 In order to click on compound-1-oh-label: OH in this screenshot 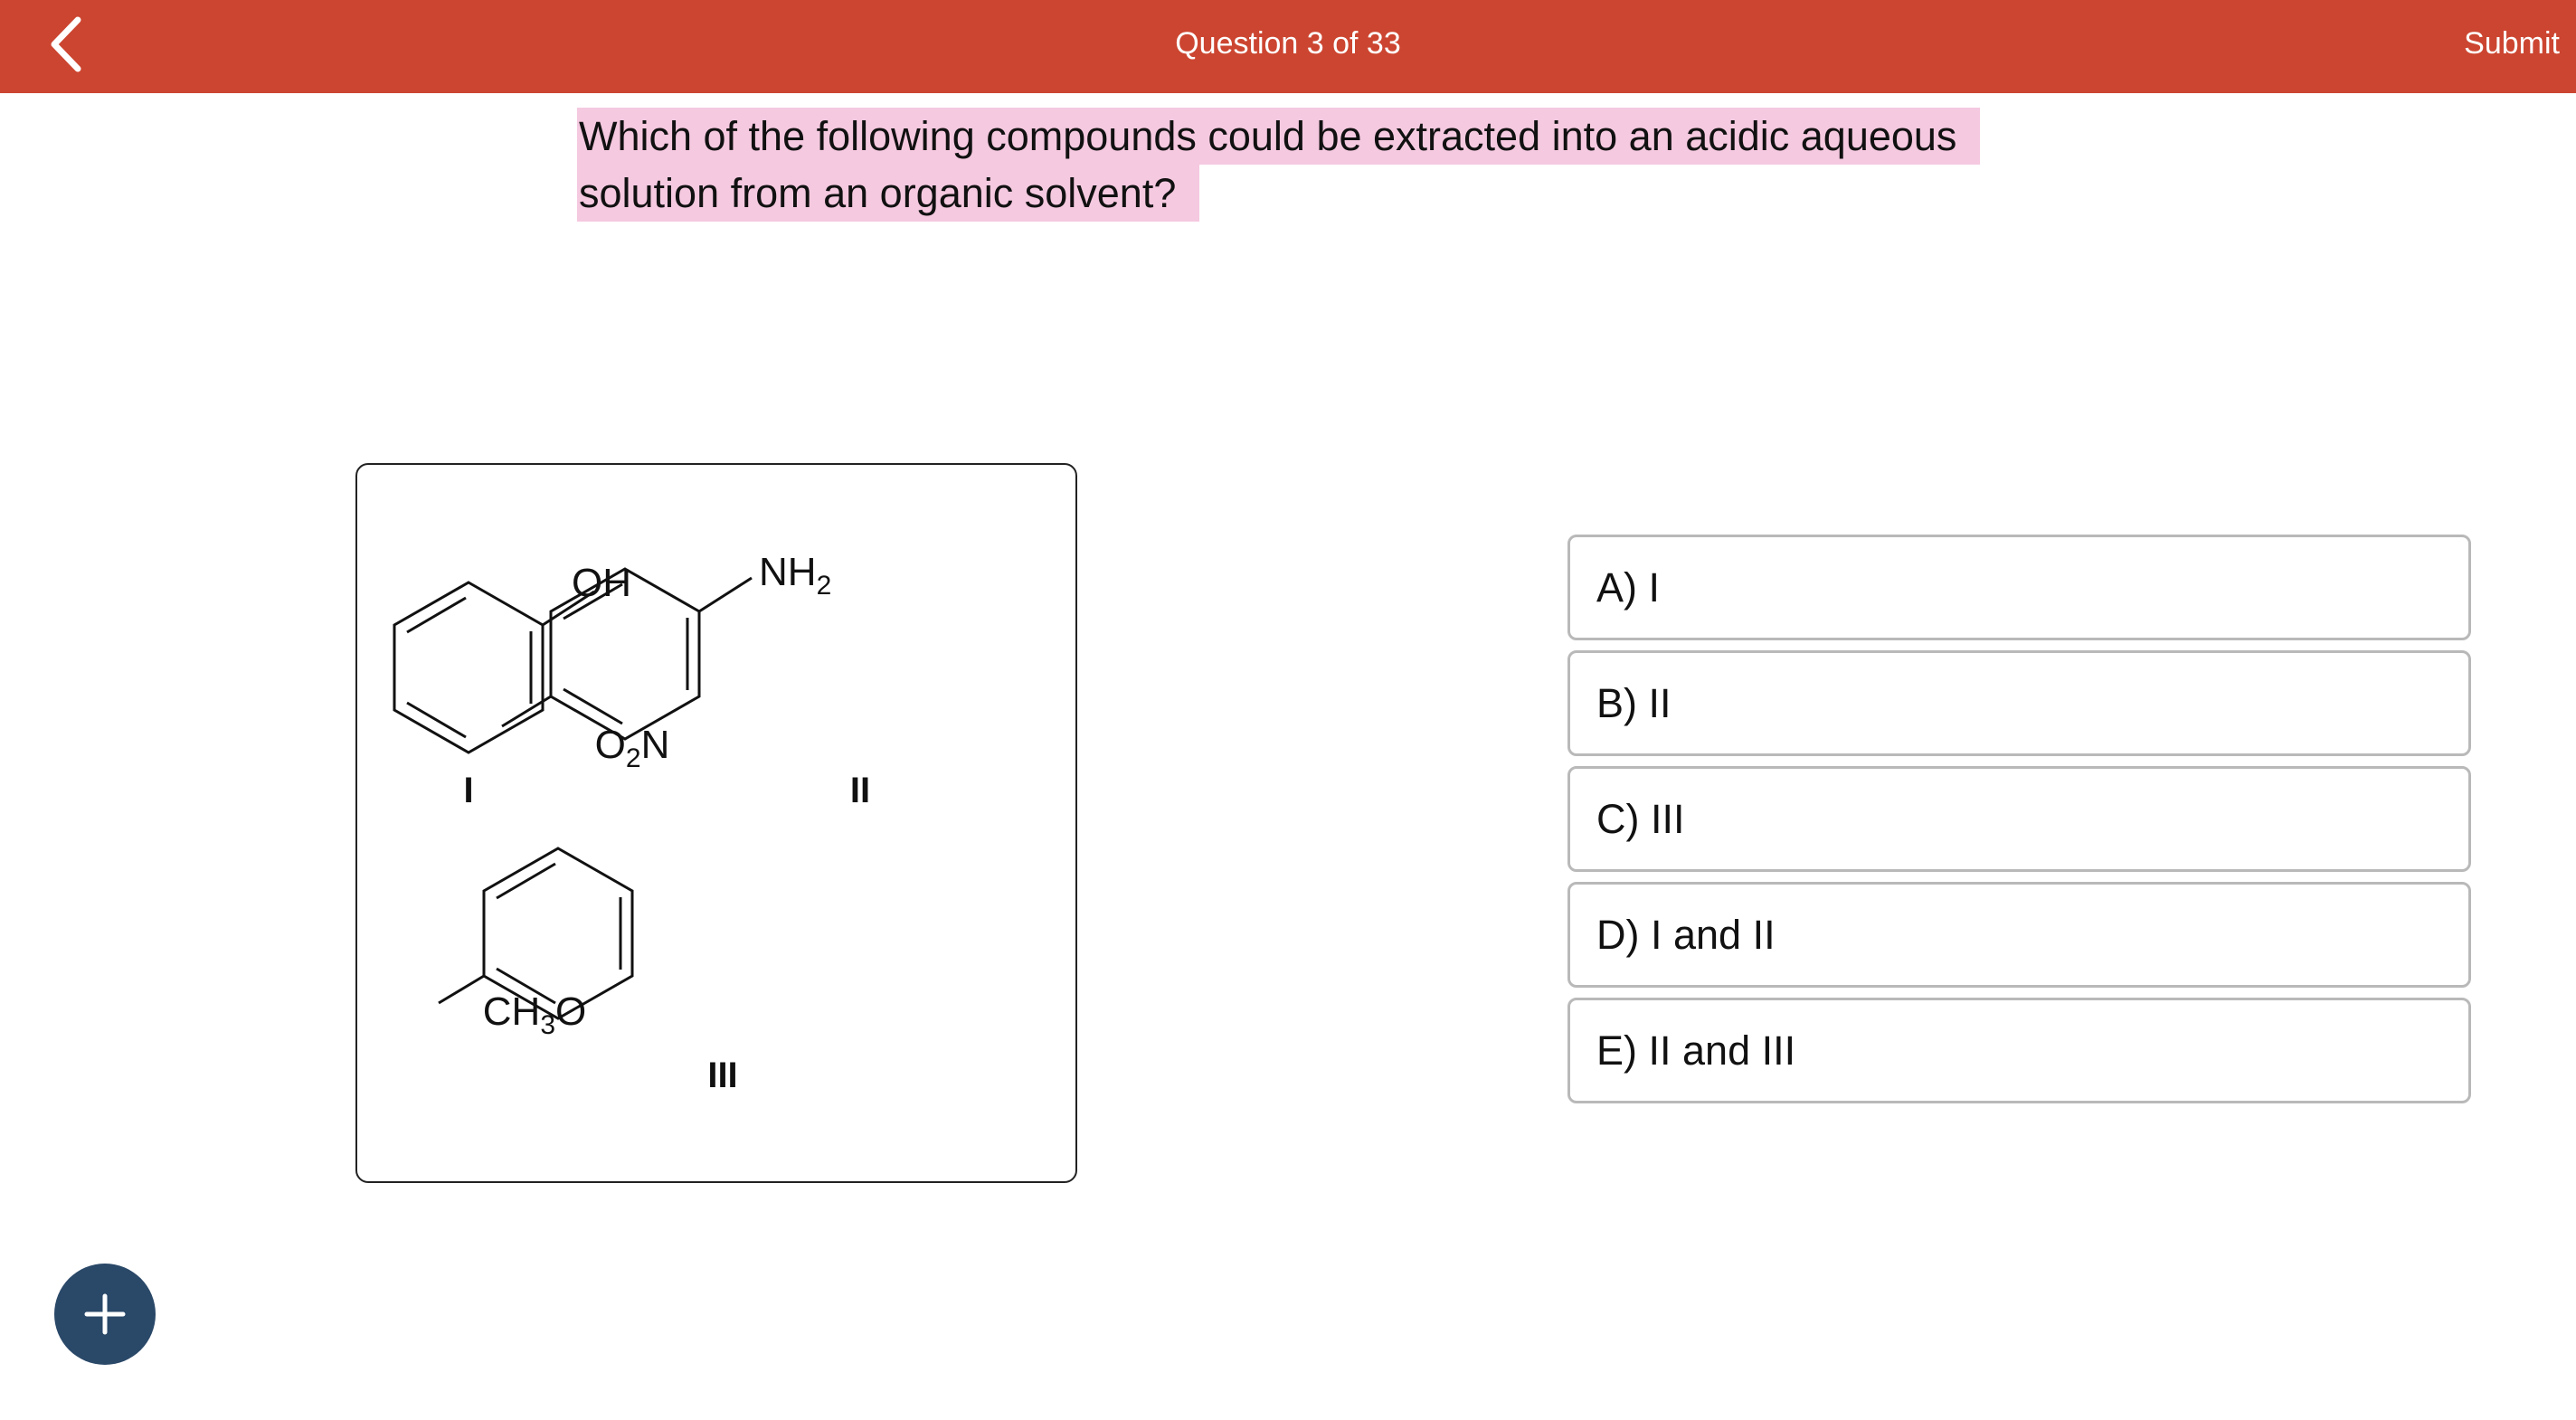, I will do `click(601, 583)`.